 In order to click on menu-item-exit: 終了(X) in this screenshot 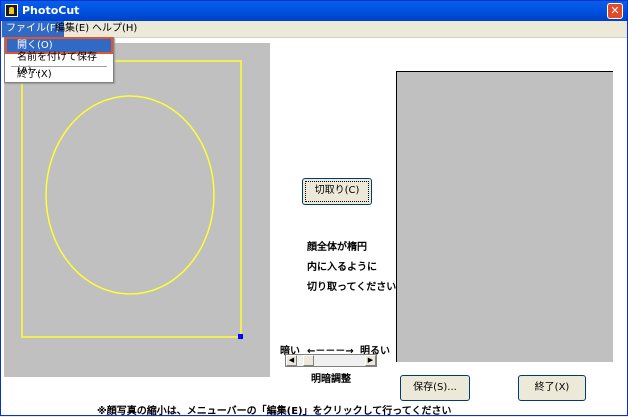, I will do `click(59, 74)`.